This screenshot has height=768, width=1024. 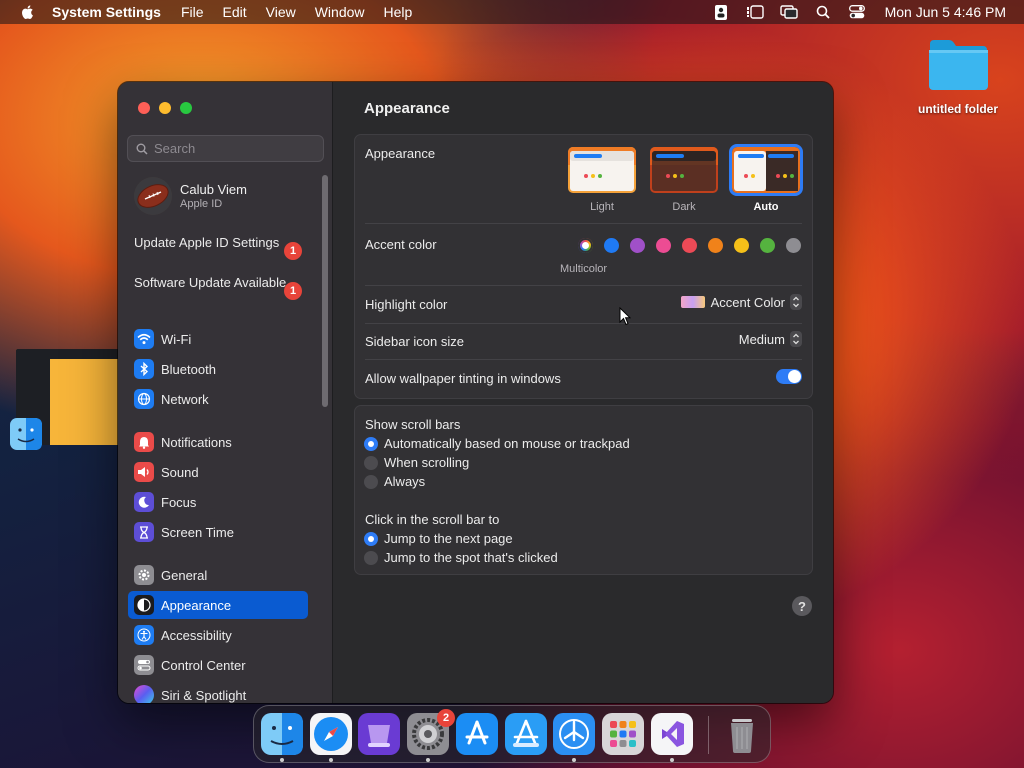 What do you see at coordinates (400, 153) in the screenshot?
I see `appearance-label: Appearance` at bounding box center [400, 153].